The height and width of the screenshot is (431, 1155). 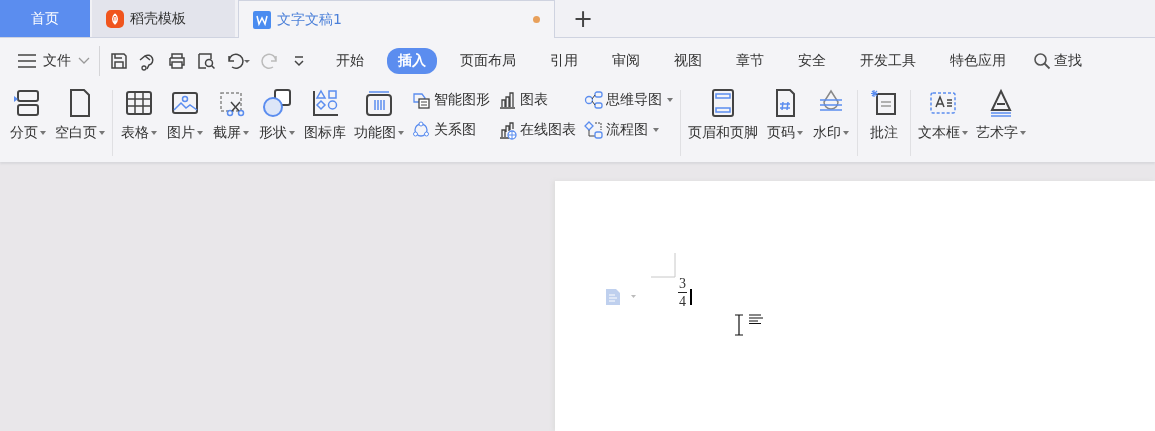 What do you see at coordinates (739, 325) in the screenshot?
I see `i-beam-cursor-icon` at bounding box center [739, 325].